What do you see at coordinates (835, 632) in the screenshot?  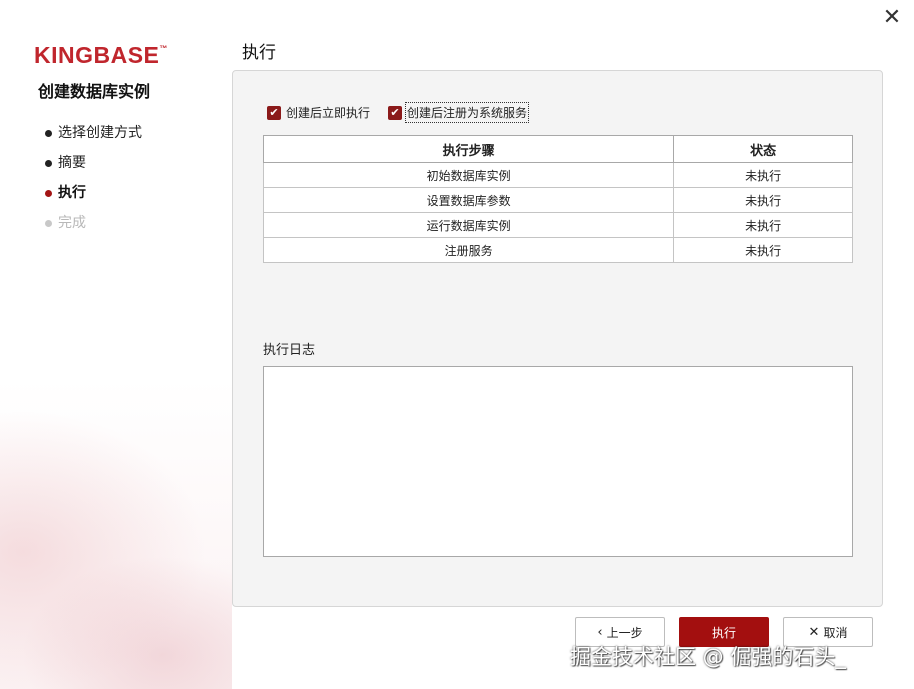 I see `cancel-button-label: 取消` at bounding box center [835, 632].